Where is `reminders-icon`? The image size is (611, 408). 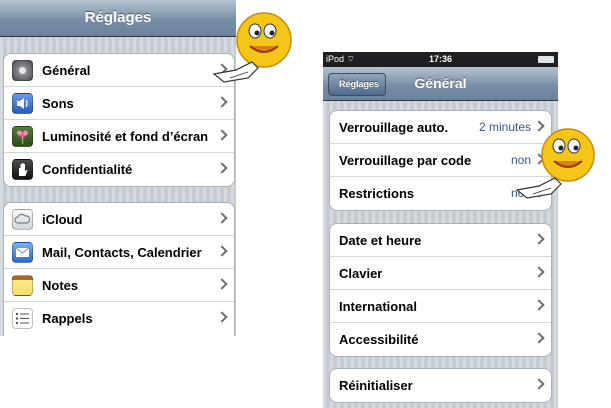 reminders-icon is located at coordinates (22, 318).